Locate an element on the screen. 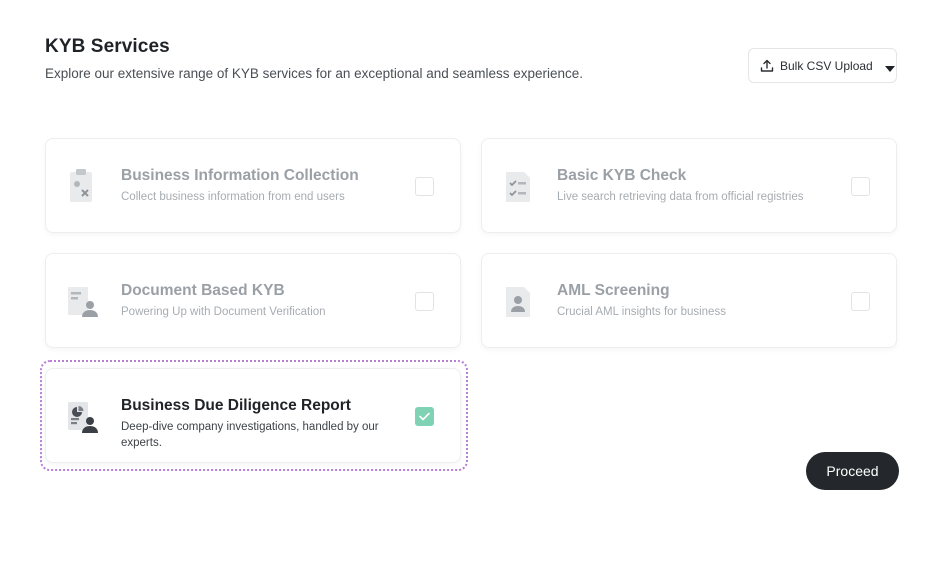  checklist-icon is located at coordinates (519, 187).